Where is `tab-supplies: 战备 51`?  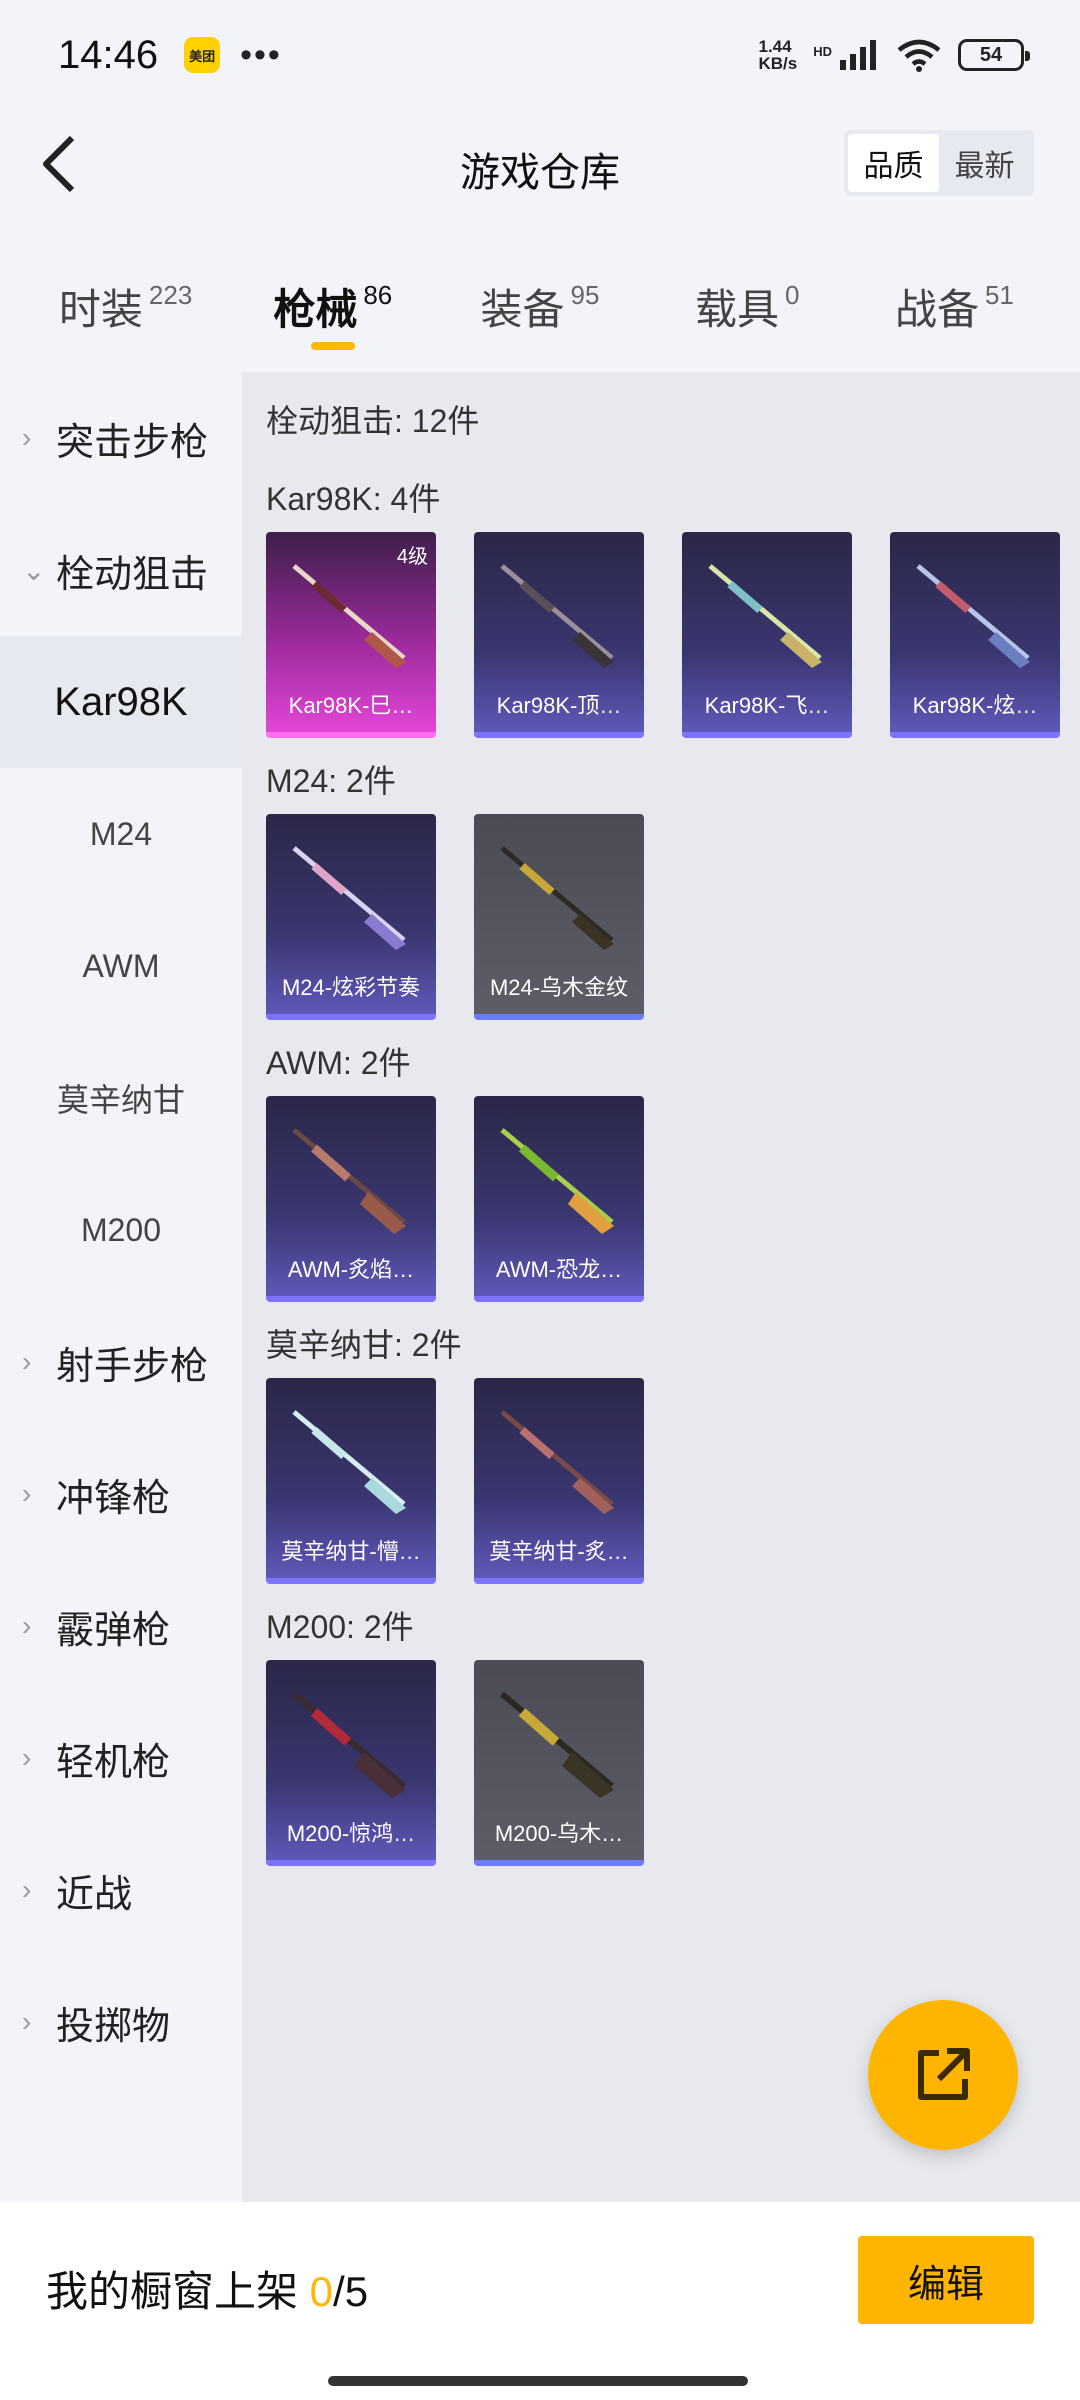
tab-supplies: 战备 51 is located at coordinates (954, 305).